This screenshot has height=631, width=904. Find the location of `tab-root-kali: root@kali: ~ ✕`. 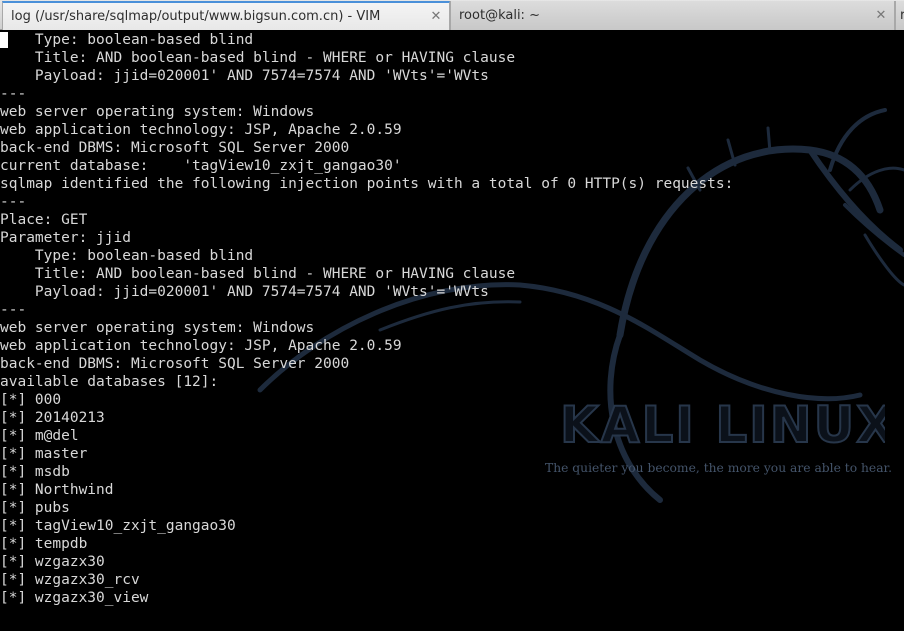

tab-root-kali: root@kali: ~ ✕ is located at coordinates (672, 15).